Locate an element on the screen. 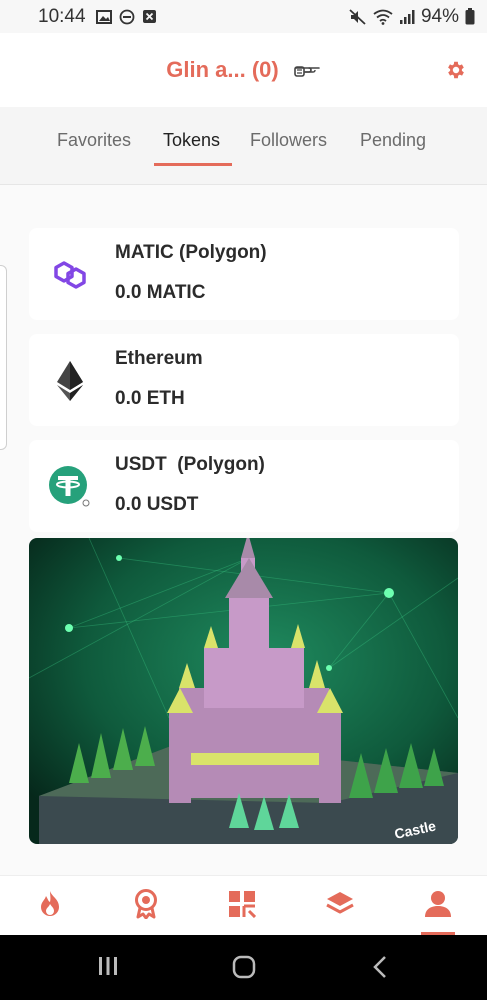 Image resolution: width=487 pixels, height=1000 pixels. token-card-usdt: USDT (Polygon) 0.0 USDT is located at coordinates (244, 486).